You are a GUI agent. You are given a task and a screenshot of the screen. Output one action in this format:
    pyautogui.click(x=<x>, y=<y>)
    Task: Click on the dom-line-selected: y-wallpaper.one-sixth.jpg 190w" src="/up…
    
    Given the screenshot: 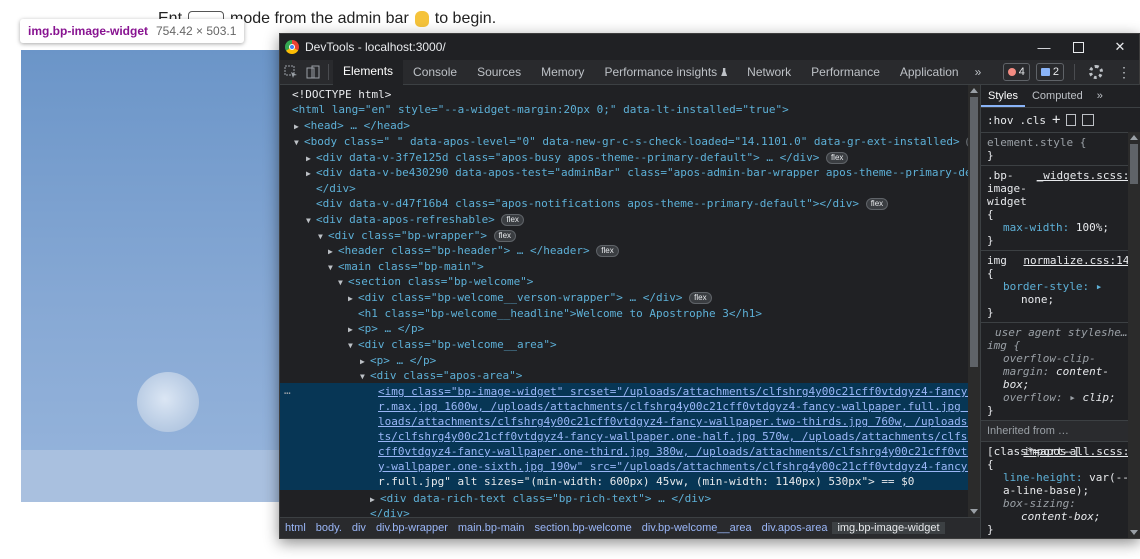 What is the action you would take?
    pyautogui.click(x=673, y=466)
    